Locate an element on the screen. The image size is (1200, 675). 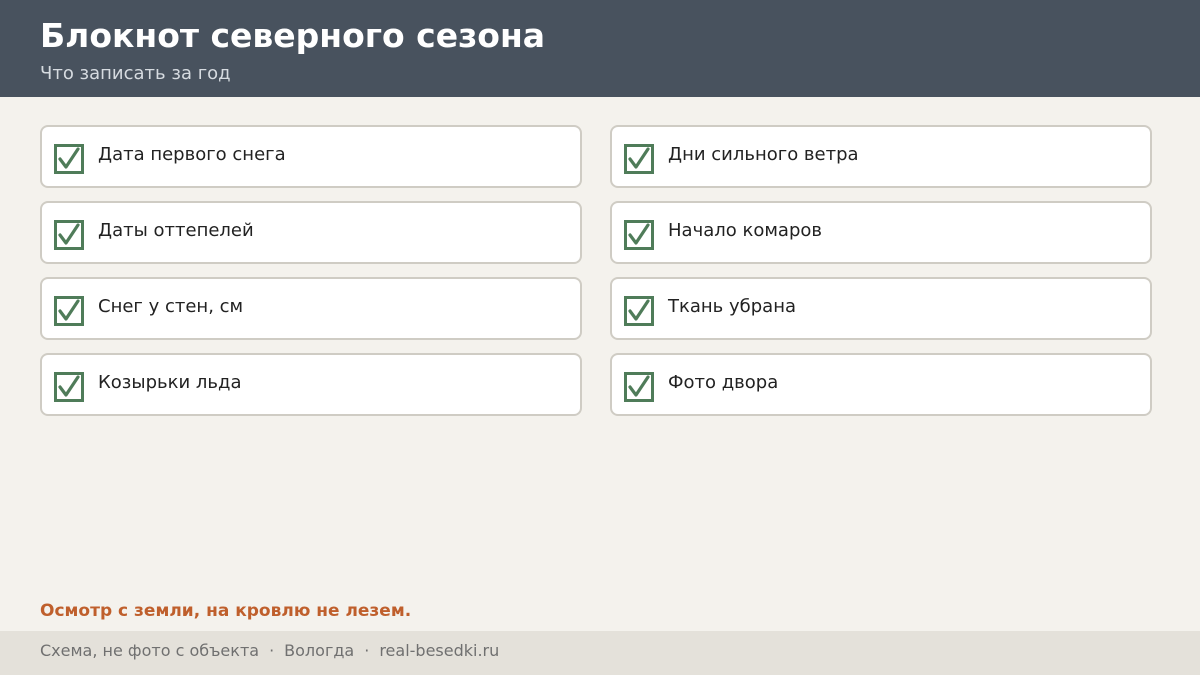
footer-note: Схема, не фото с объекта is located at coordinates (150, 650).